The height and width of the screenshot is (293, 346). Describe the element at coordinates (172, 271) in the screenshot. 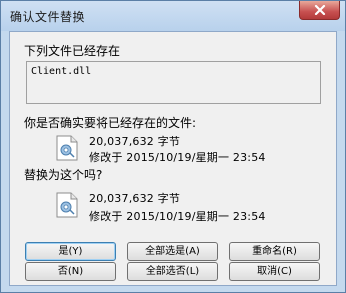

I see `no-to-all-button: 全部选否(L)` at that location.